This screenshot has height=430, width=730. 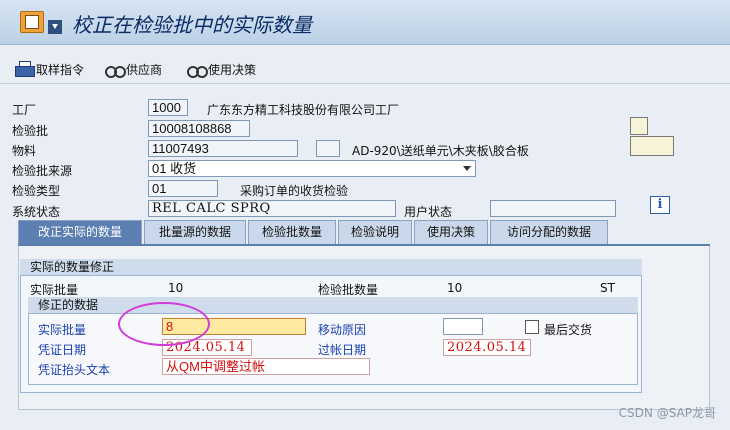 What do you see at coordinates (365, 68) in the screenshot?
I see `application-toolbar: 取样指令 供应商 使用决策` at bounding box center [365, 68].